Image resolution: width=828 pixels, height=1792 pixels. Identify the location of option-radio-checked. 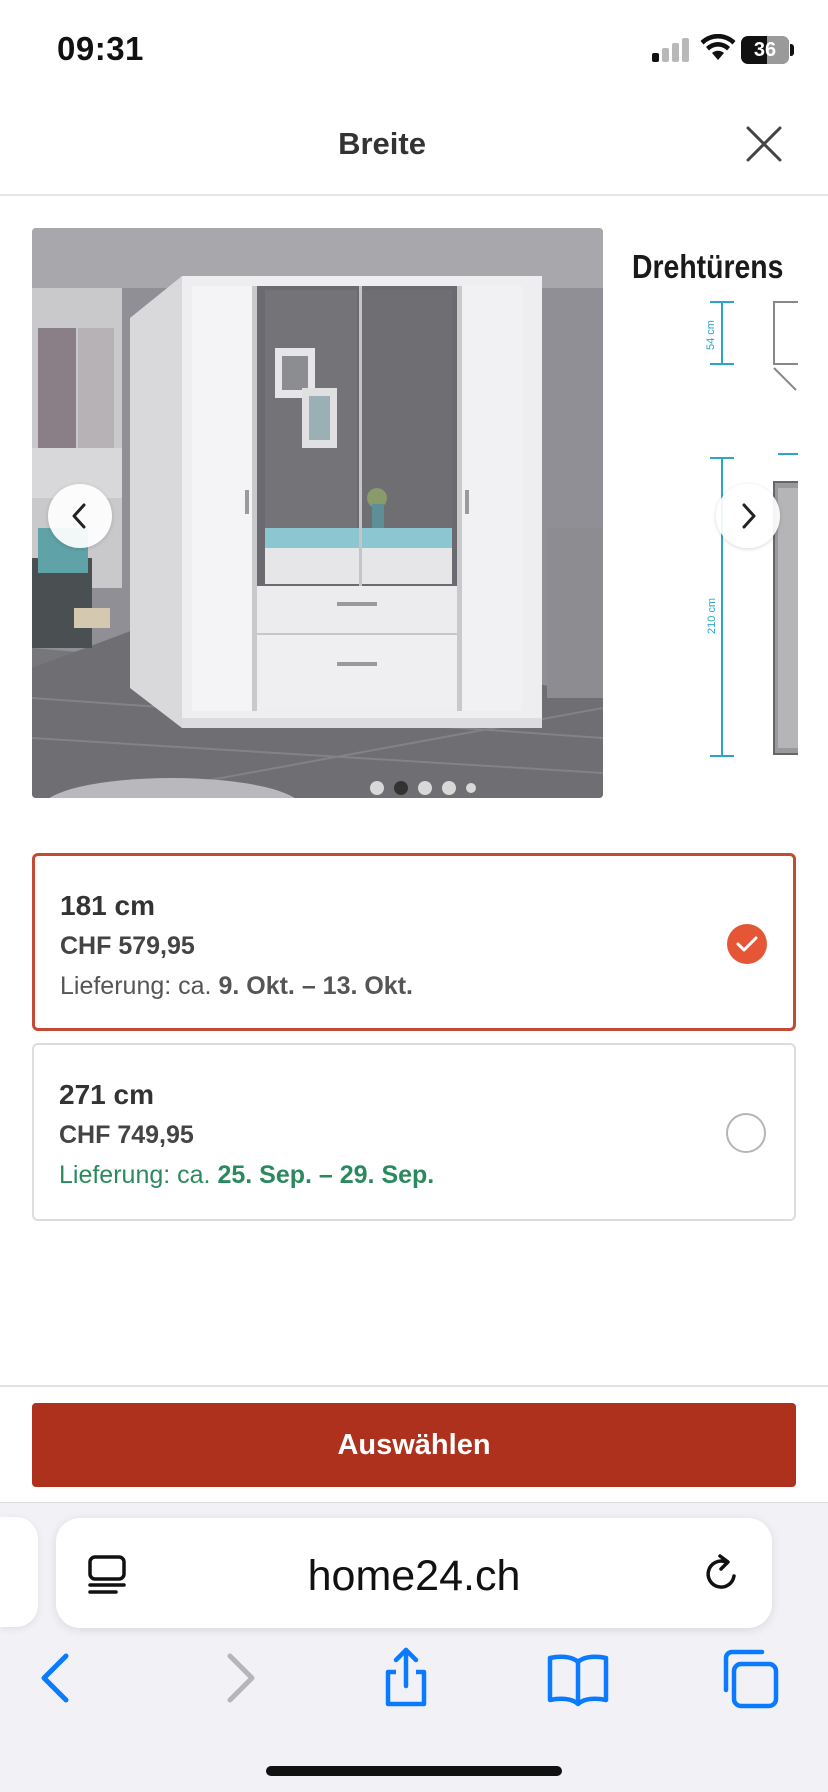
(747, 944).